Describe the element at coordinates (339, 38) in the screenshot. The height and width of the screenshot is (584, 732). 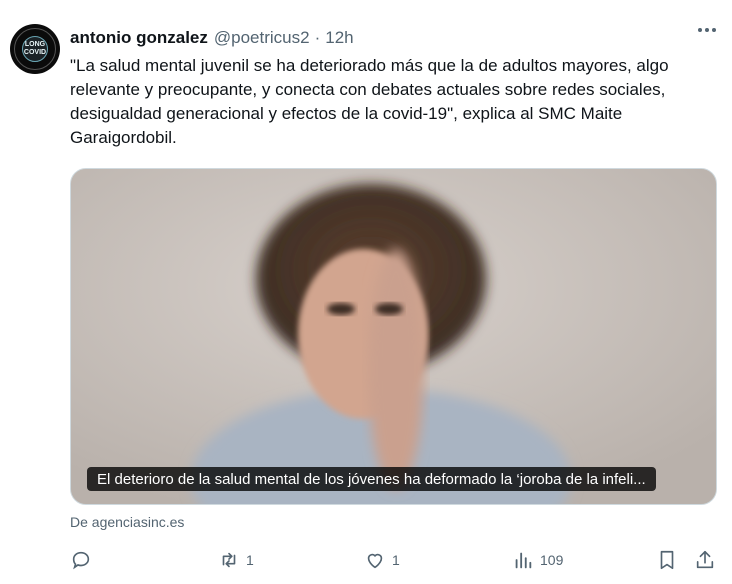
I see `timestamp: 12h` at that location.